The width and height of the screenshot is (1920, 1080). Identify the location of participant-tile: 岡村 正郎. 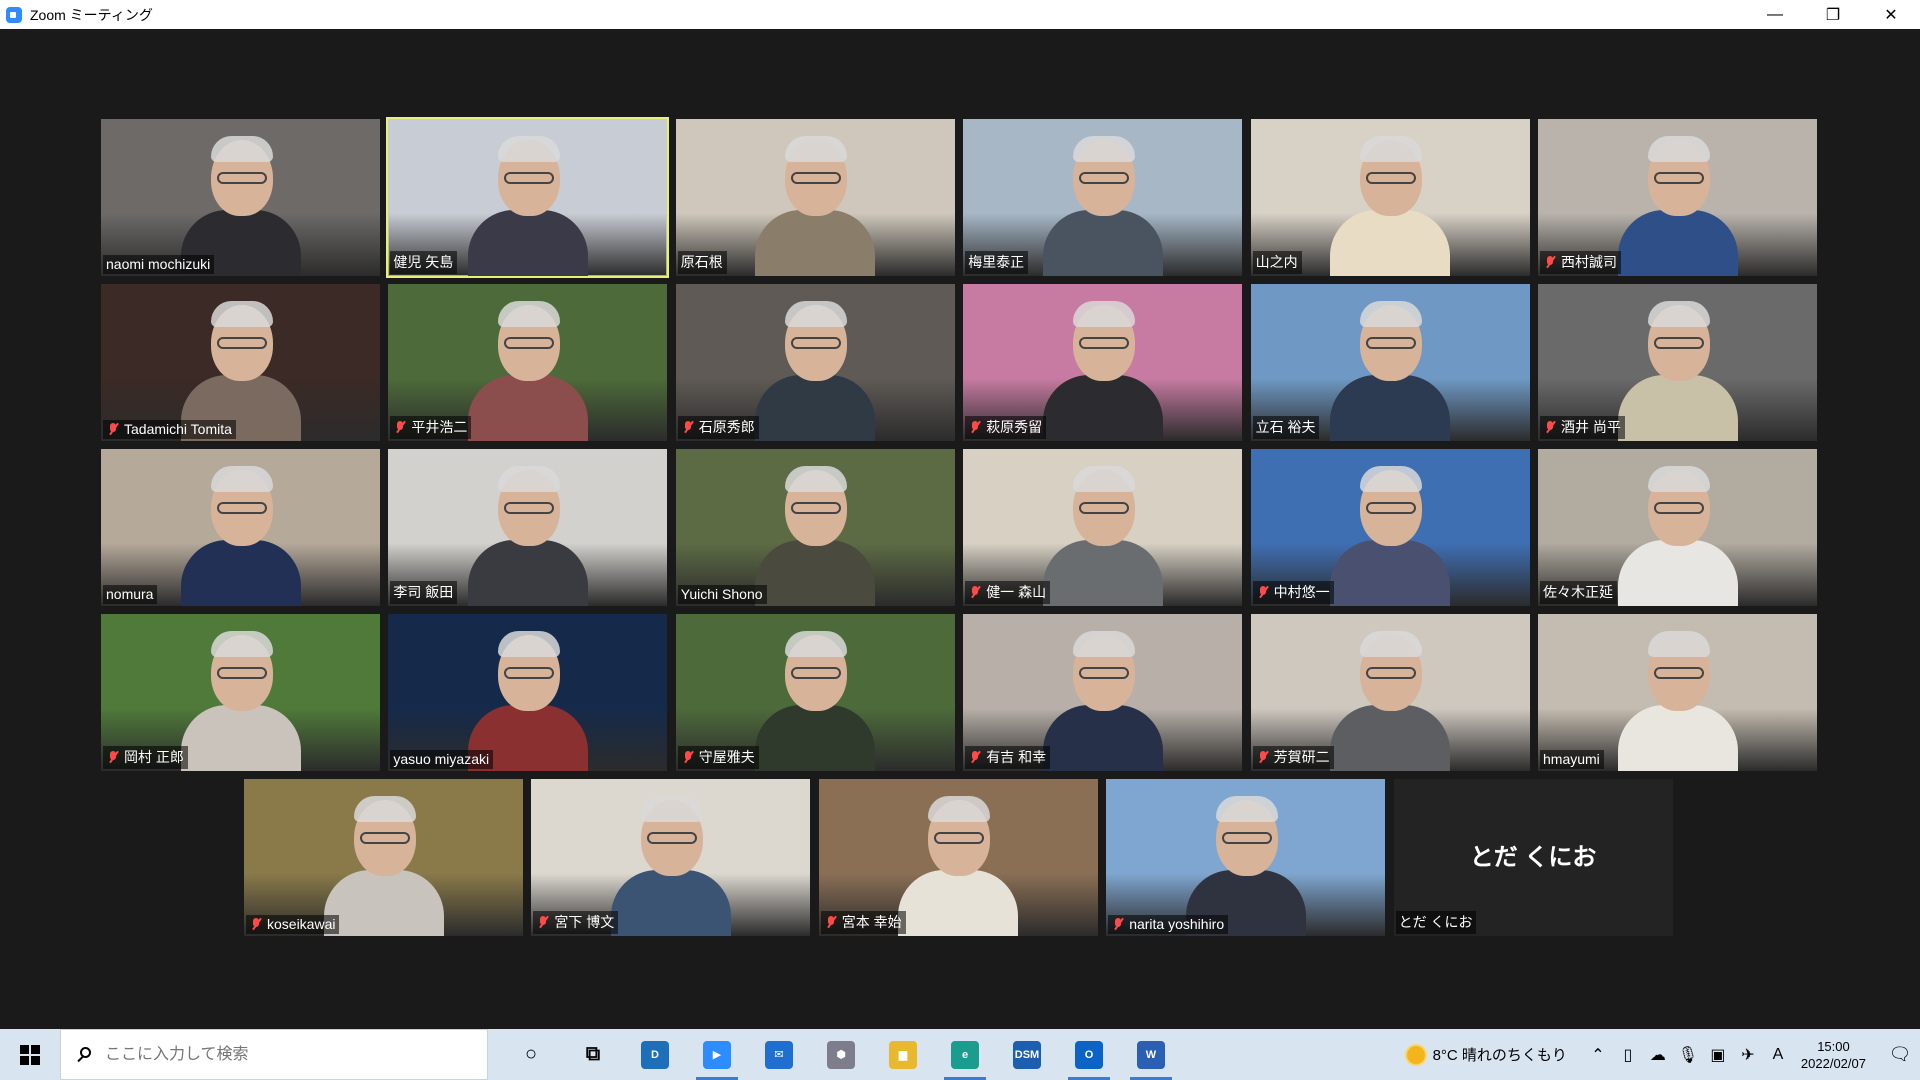
(240, 692).